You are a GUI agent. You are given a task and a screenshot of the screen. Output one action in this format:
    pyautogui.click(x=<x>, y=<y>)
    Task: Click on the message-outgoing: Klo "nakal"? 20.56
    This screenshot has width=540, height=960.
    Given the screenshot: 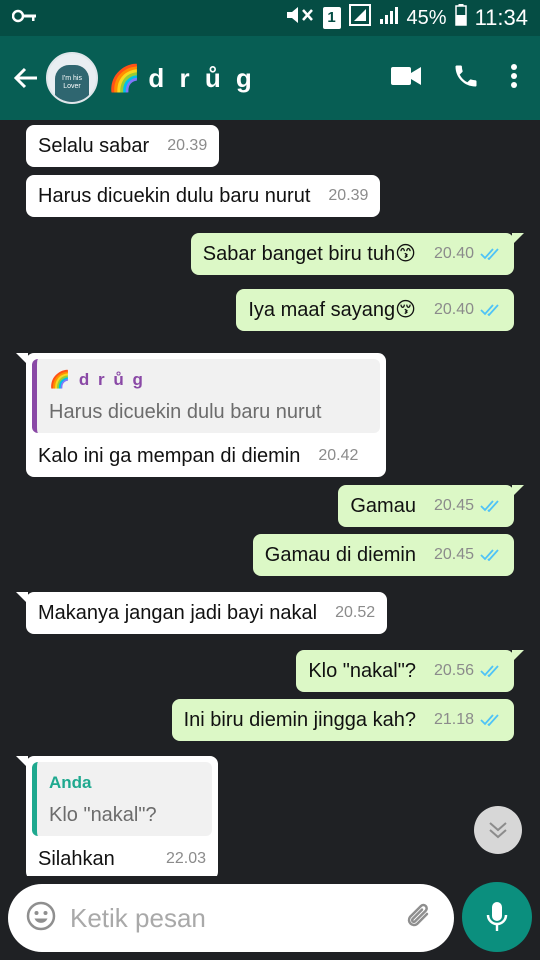 What is the action you would take?
    pyautogui.click(x=410, y=671)
    